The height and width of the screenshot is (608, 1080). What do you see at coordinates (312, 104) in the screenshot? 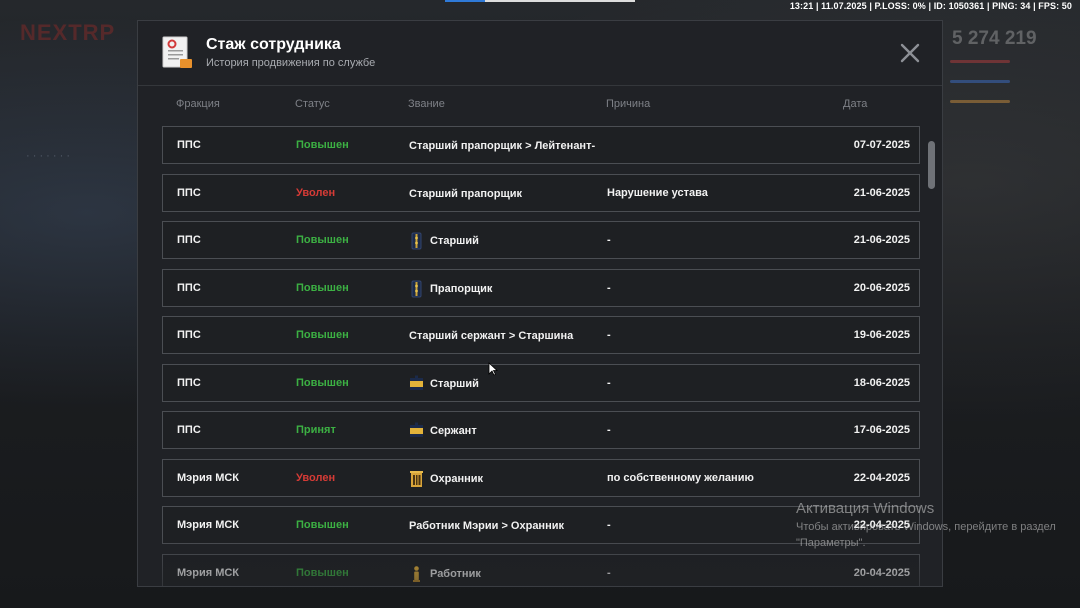
I see `column-header-status: Статус` at bounding box center [312, 104].